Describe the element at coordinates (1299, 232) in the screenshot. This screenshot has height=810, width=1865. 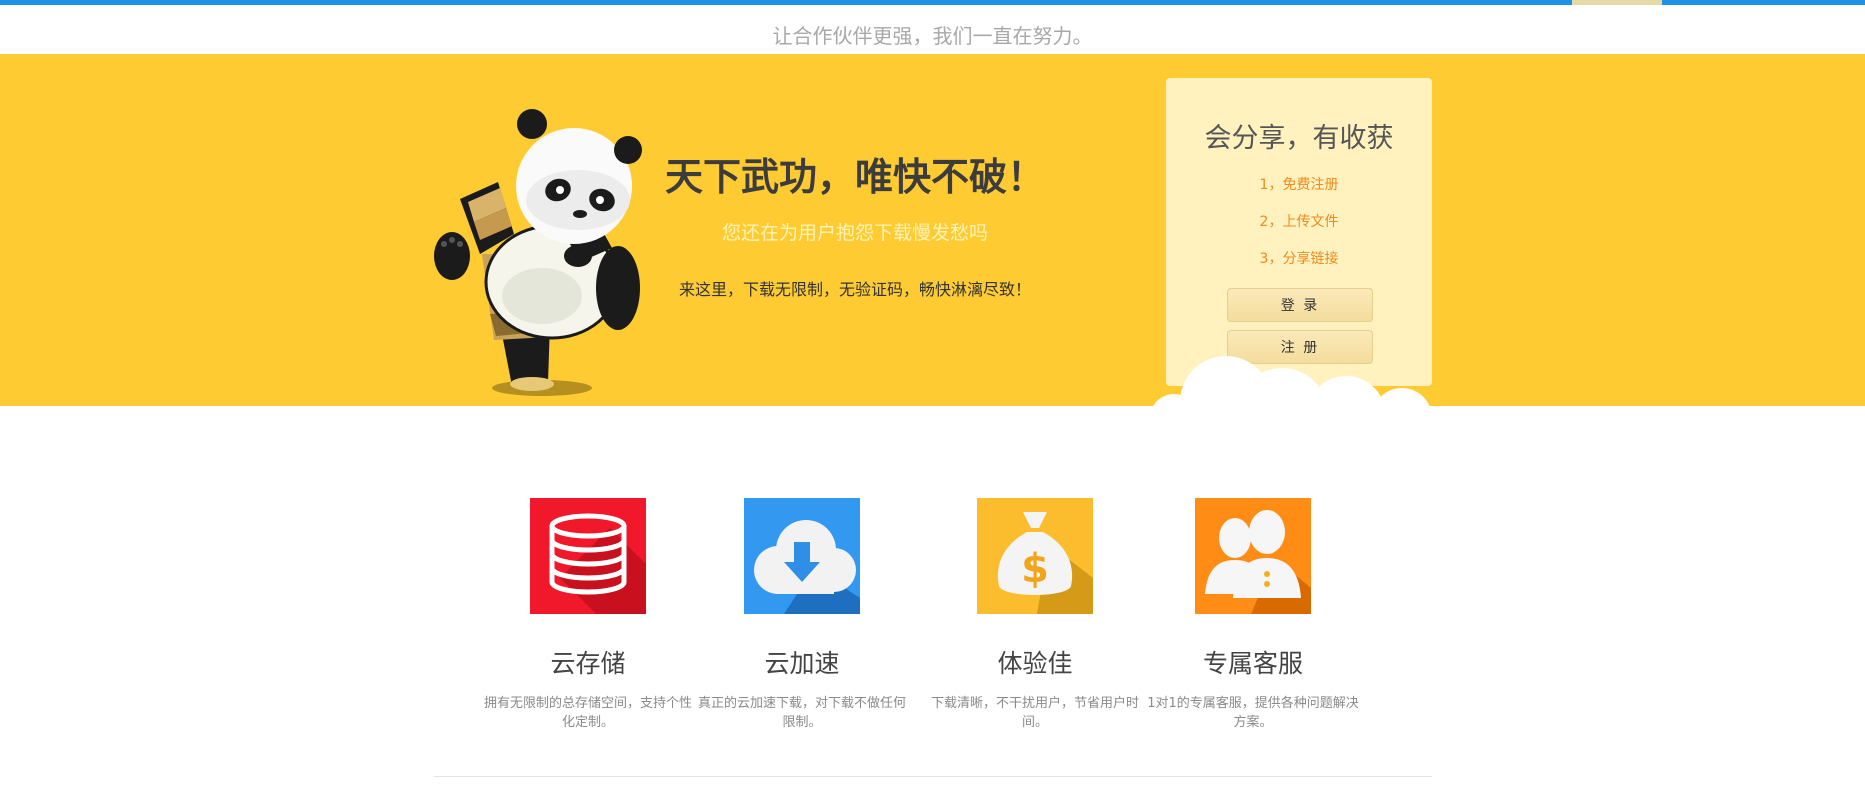
I see `login-card: 会分享，有收获 1，免费注册 2，上传文件 3，分享链接 登 录 注 册` at that location.